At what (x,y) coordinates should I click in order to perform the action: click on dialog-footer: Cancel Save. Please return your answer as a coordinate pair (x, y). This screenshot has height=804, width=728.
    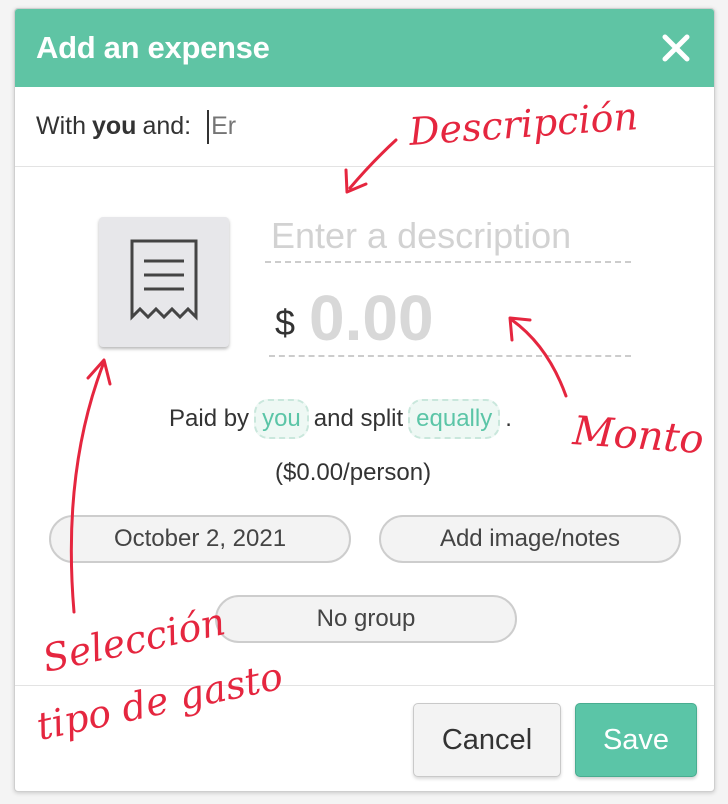
    Looking at the image, I should click on (364, 738).